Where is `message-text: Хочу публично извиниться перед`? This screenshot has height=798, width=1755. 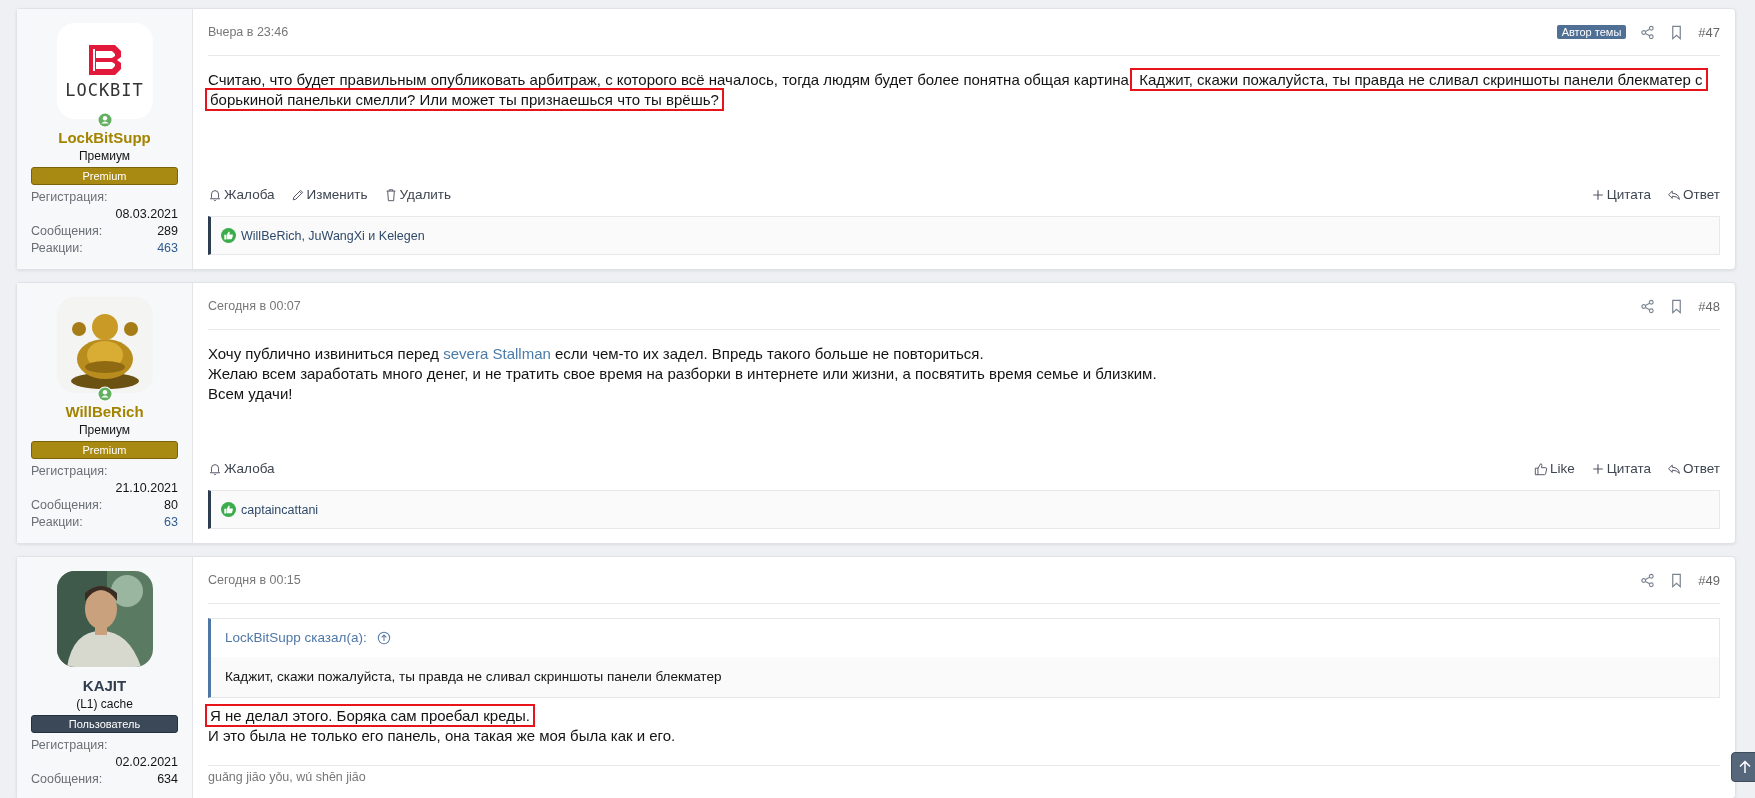 message-text: Хочу публично извиниться перед is located at coordinates (324, 353).